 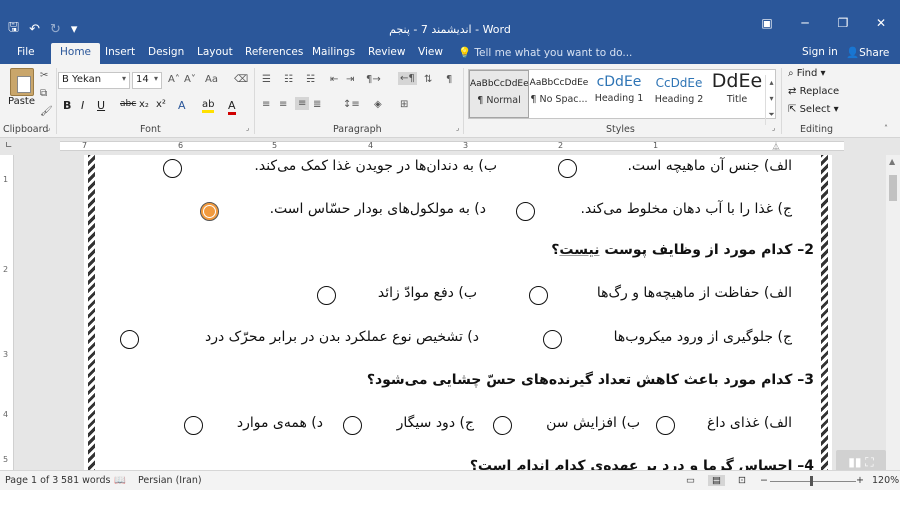 I want to click on style-heading-2: CcDdEe Heading 2, so click(x=679, y=94).